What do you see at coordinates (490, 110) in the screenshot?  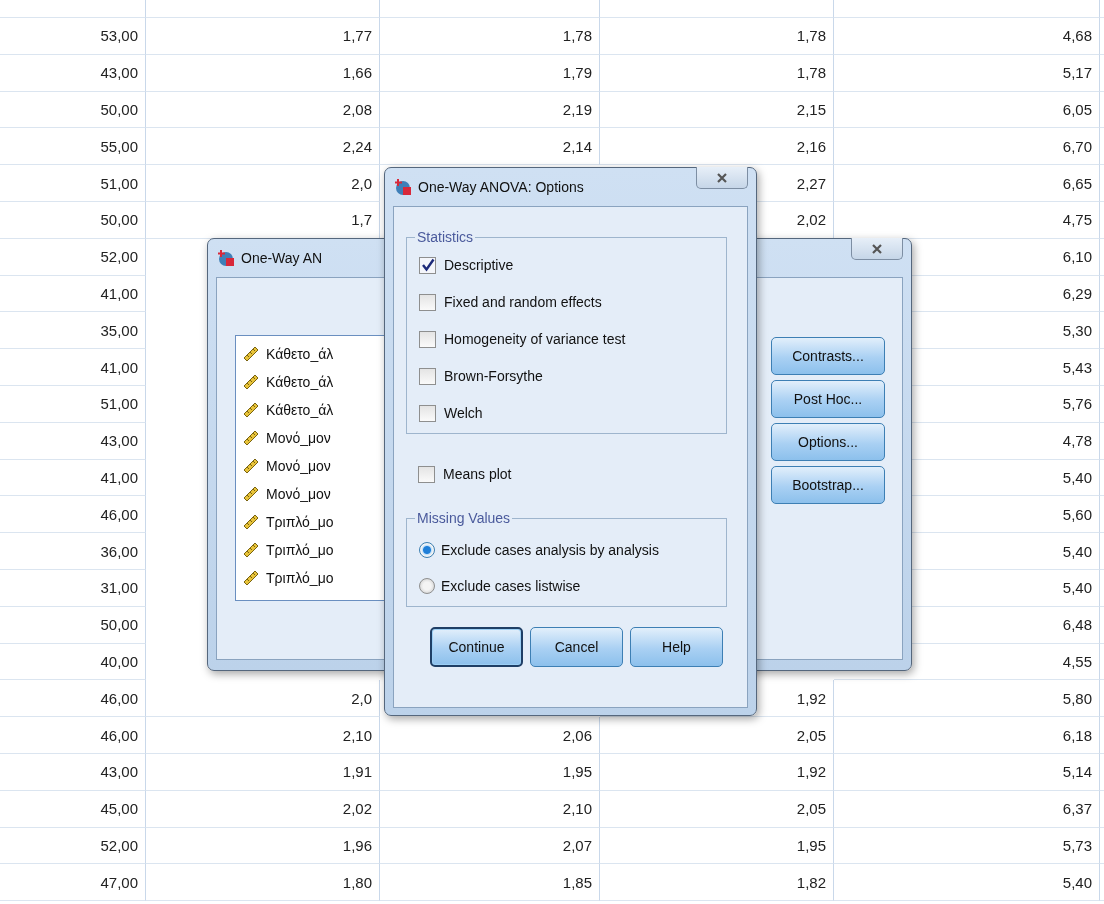 I see `table-cell: 2,19` at bounding box center [490, 110].